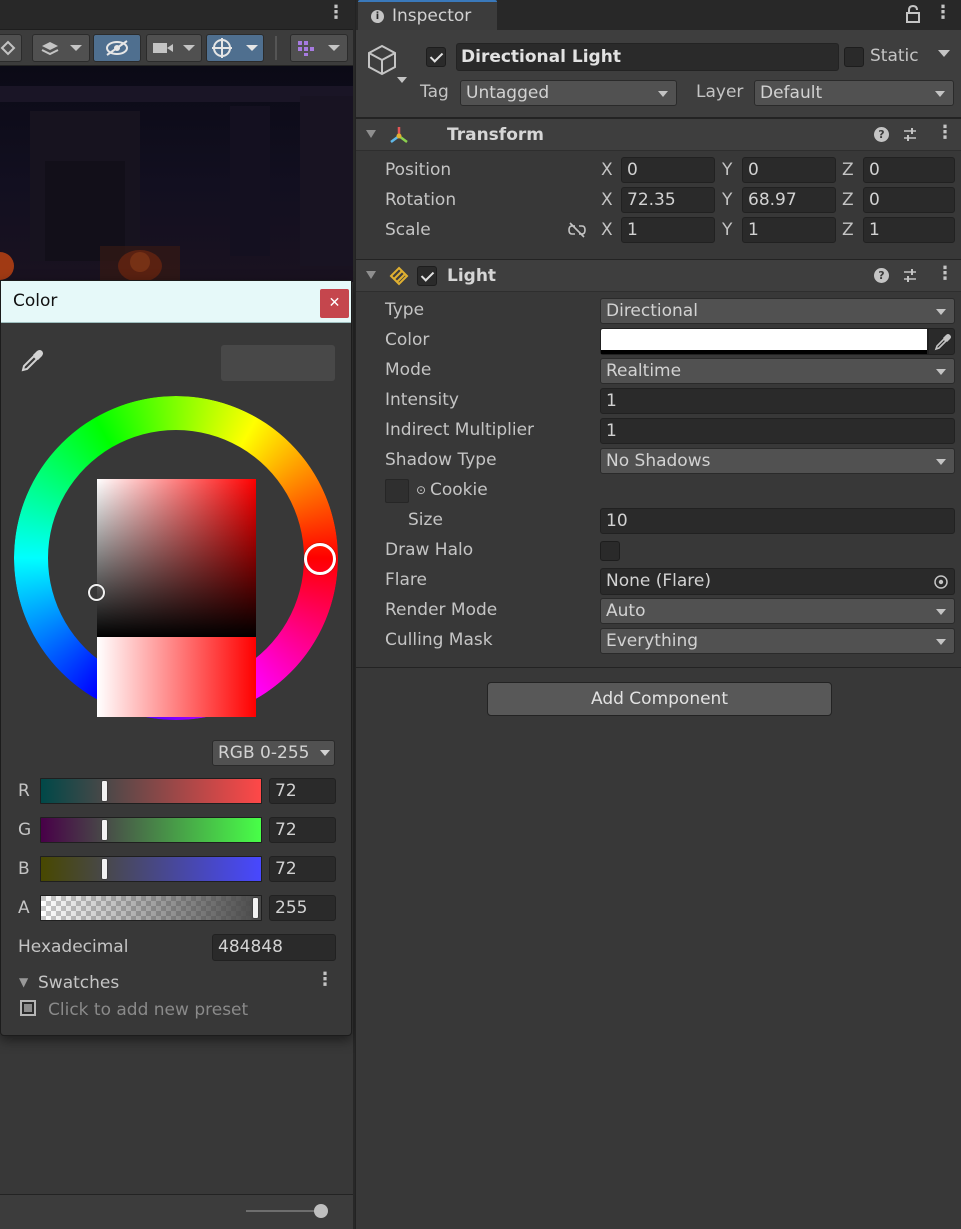 This screenshot has width=961, height=1229. Describe the element at coordinates (777, 611) in the screenshot. I see `render-mode-dropdown: Auto` at that location.